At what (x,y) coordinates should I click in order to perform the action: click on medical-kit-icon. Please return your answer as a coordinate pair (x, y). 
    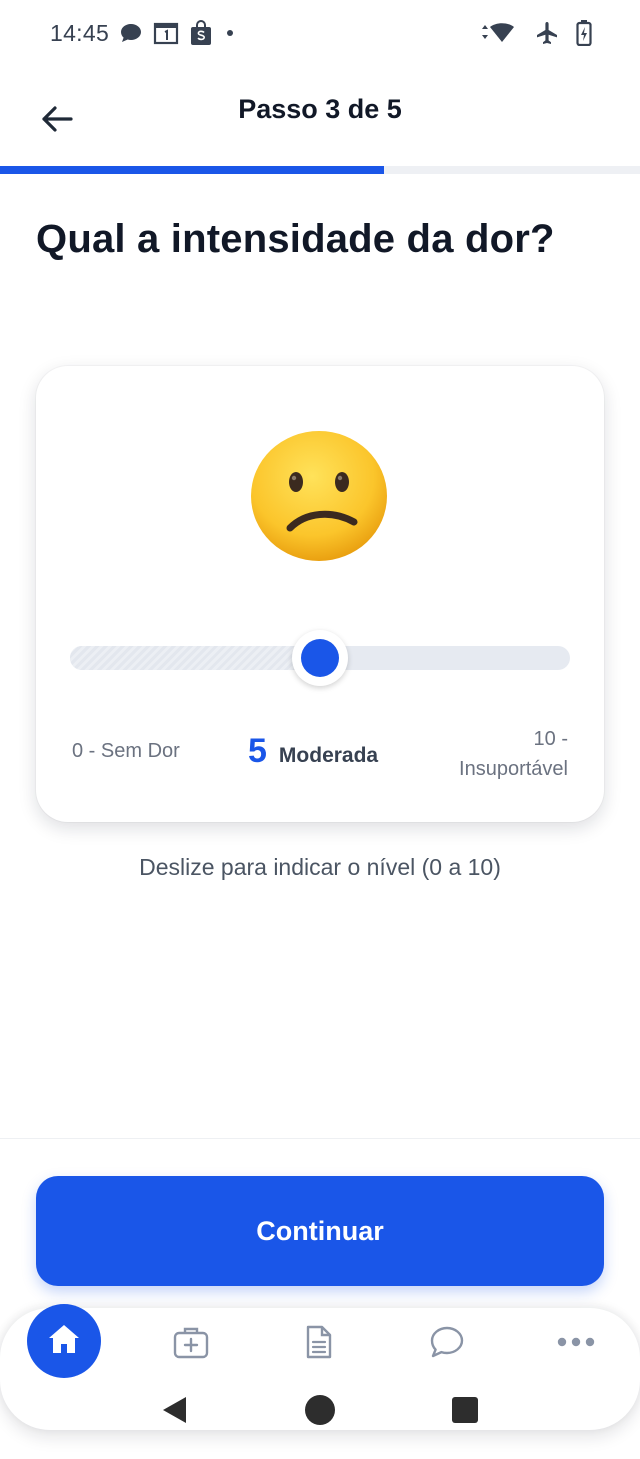
    Looking at the image, I should click on (191, 1344).